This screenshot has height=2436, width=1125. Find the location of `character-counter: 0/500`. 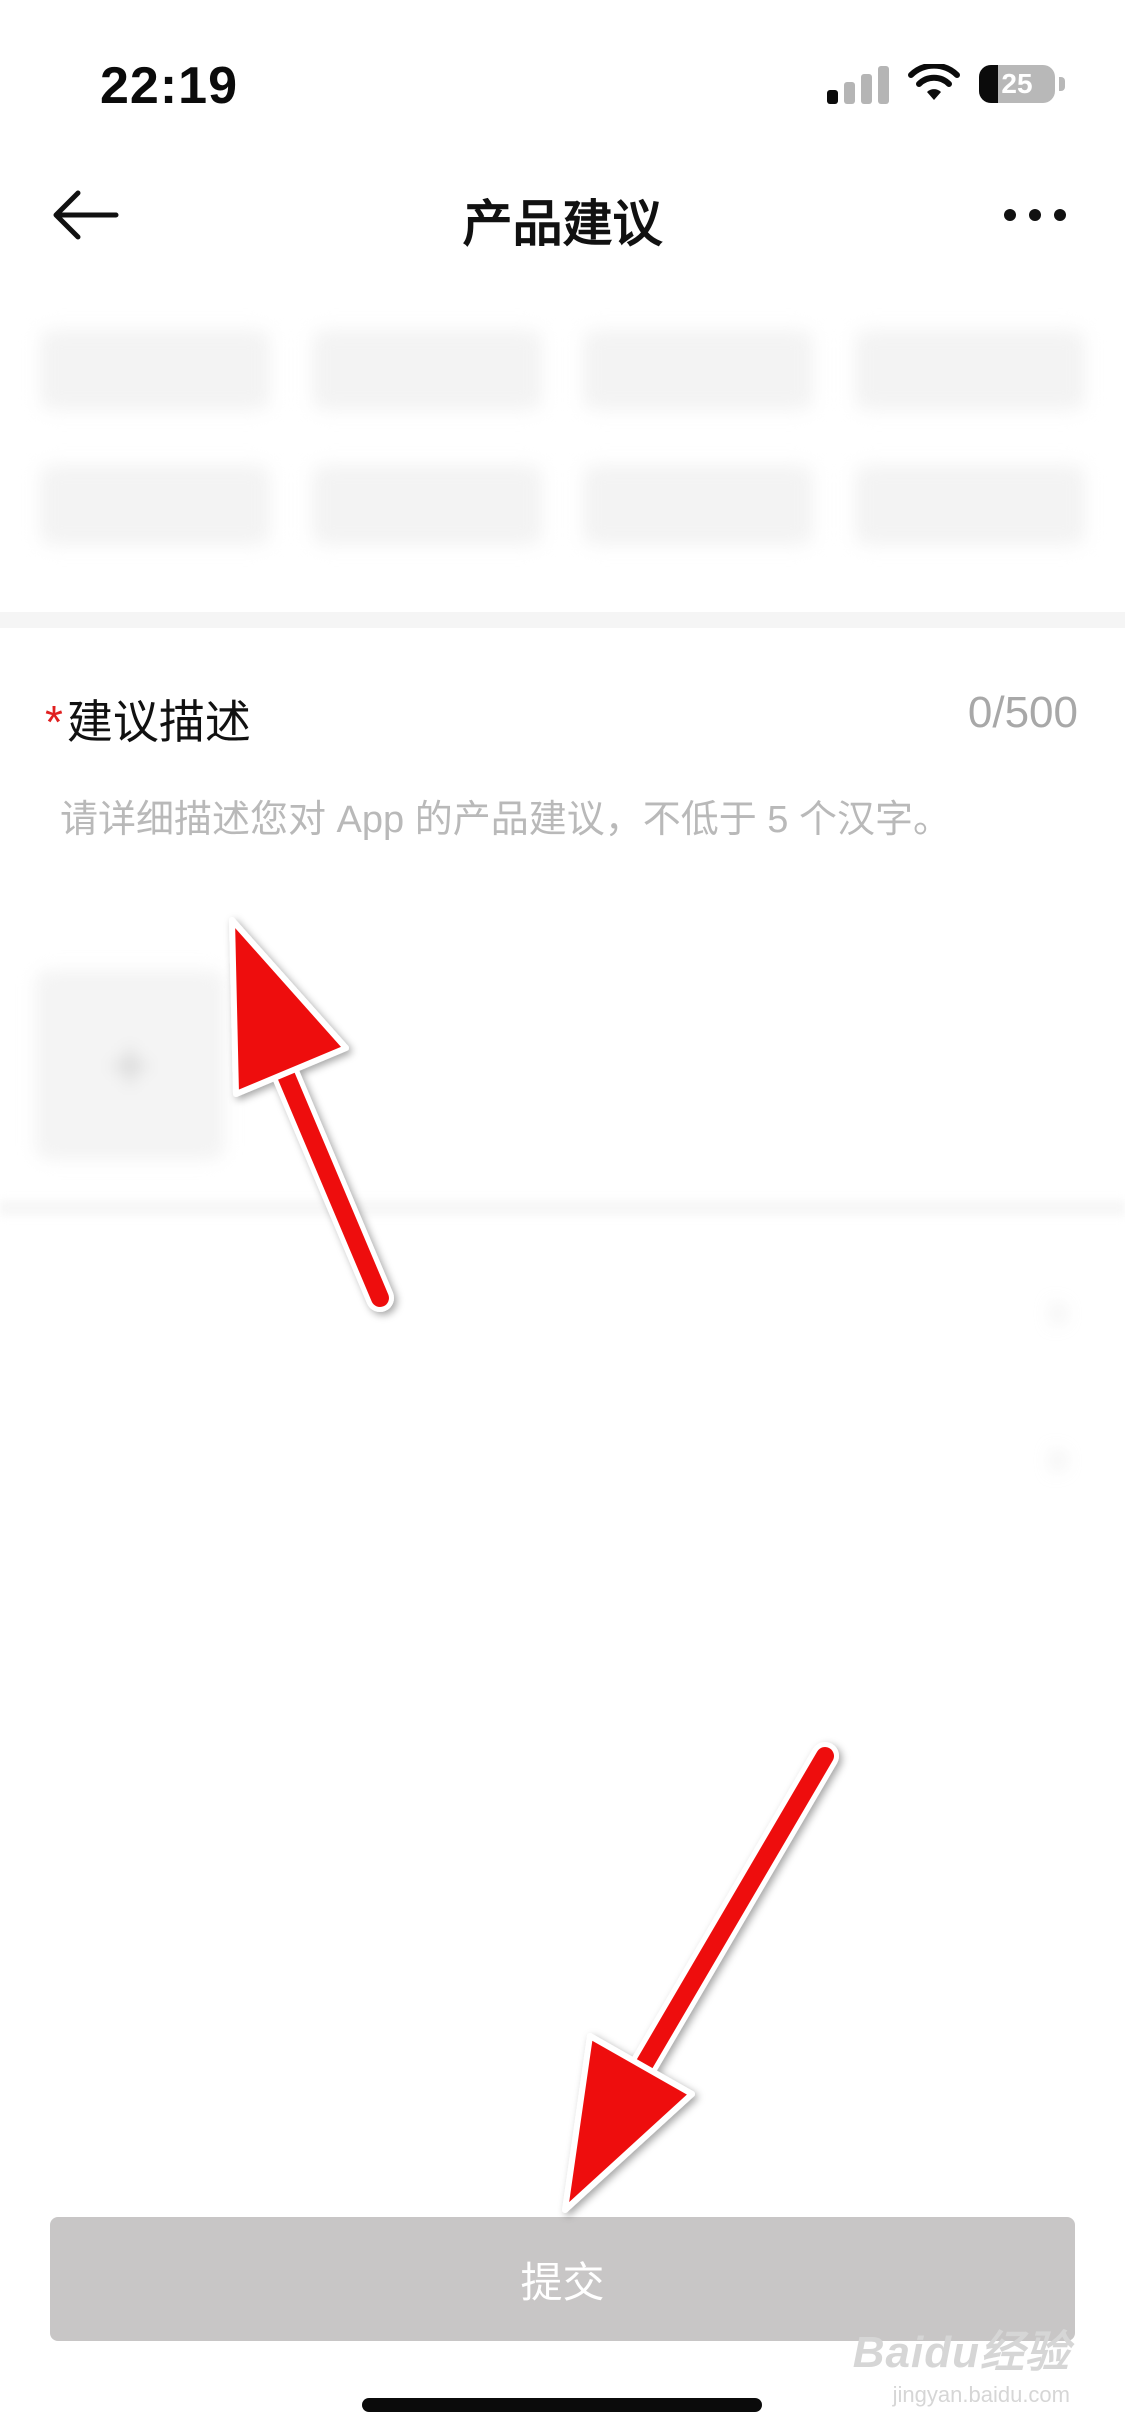

character-counter: 0/500 is located at coordinates (1022, 712).